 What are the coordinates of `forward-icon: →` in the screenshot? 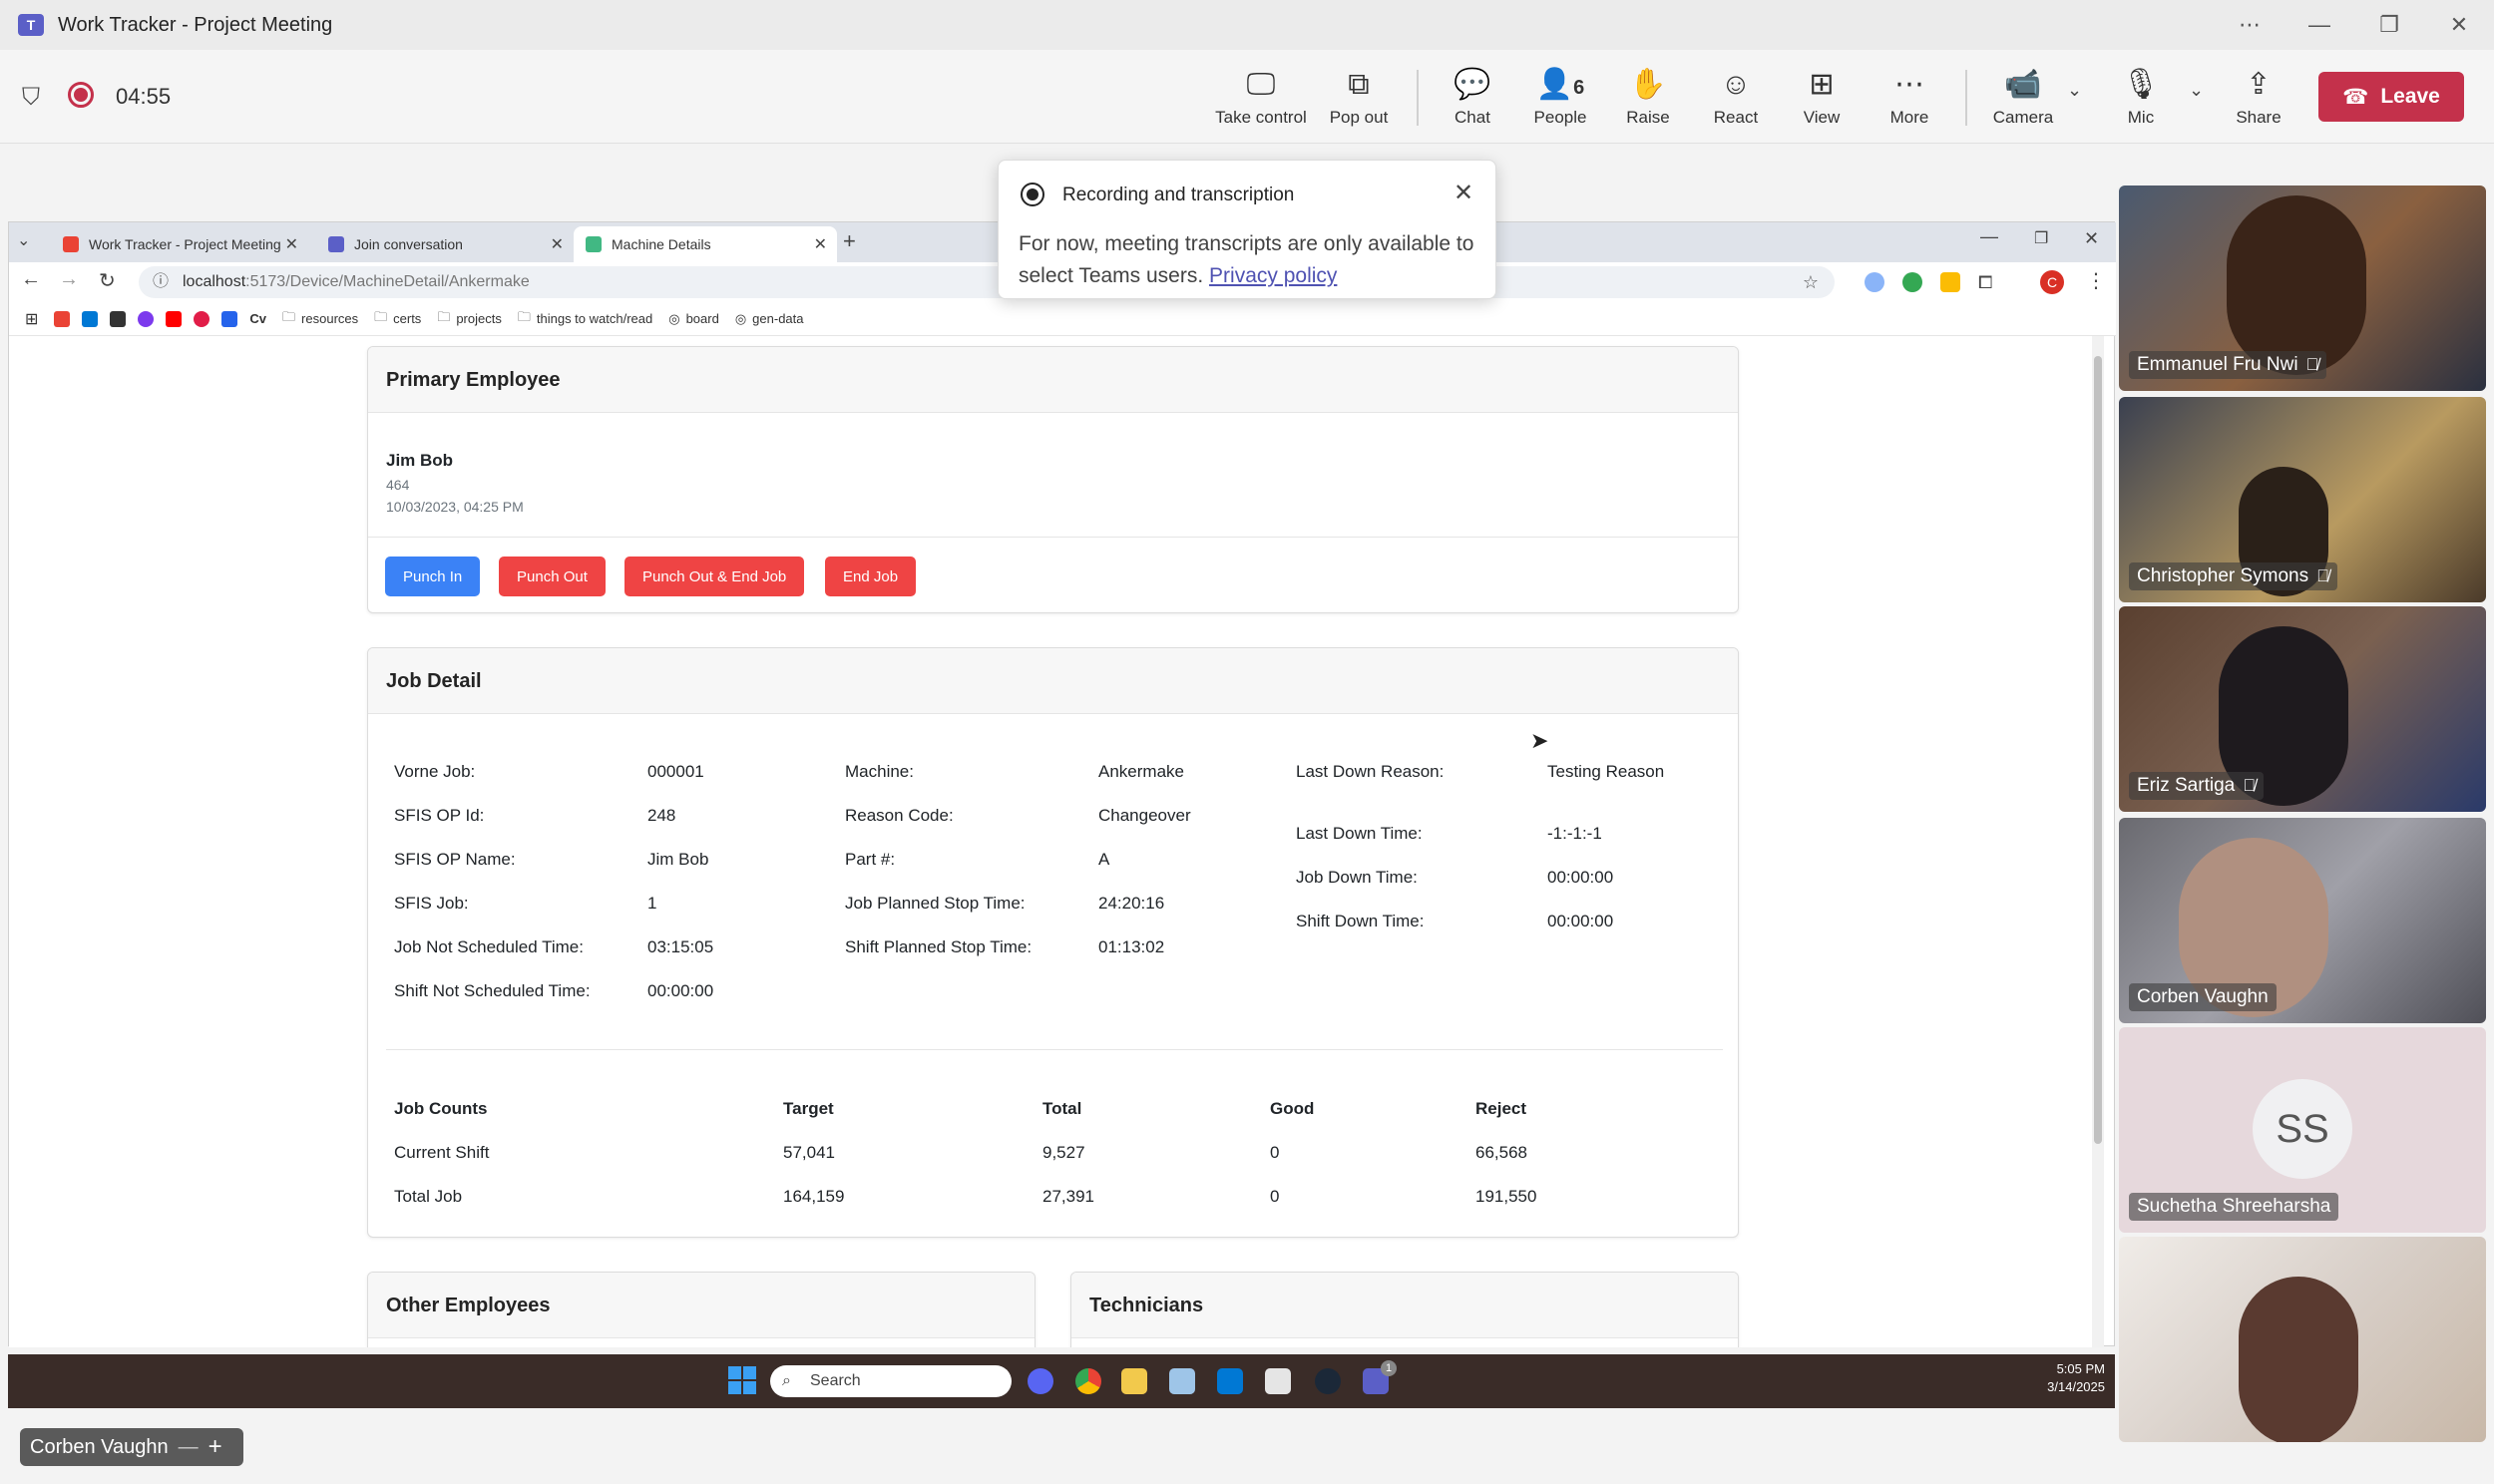 It's located at (69, 279).